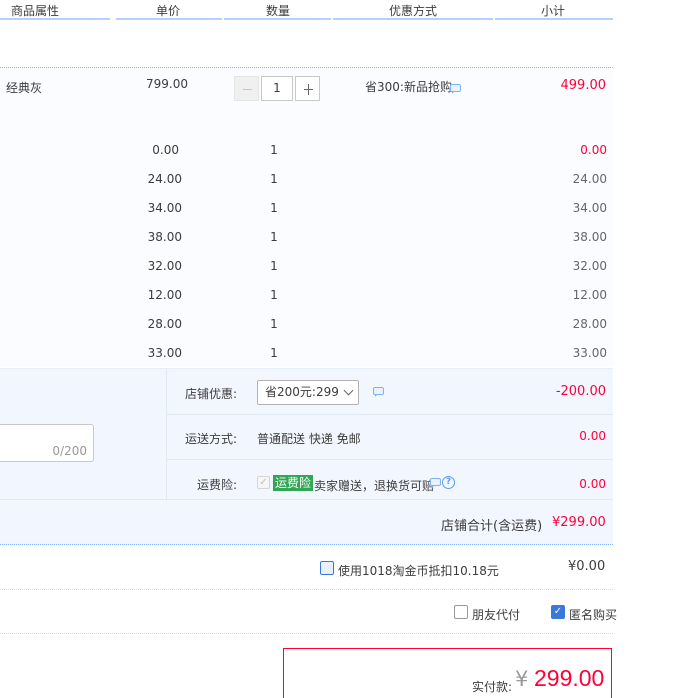 The height and width of the screenshot is (698, 682). I want to click on quantity-input: 1, so click(277, 88).